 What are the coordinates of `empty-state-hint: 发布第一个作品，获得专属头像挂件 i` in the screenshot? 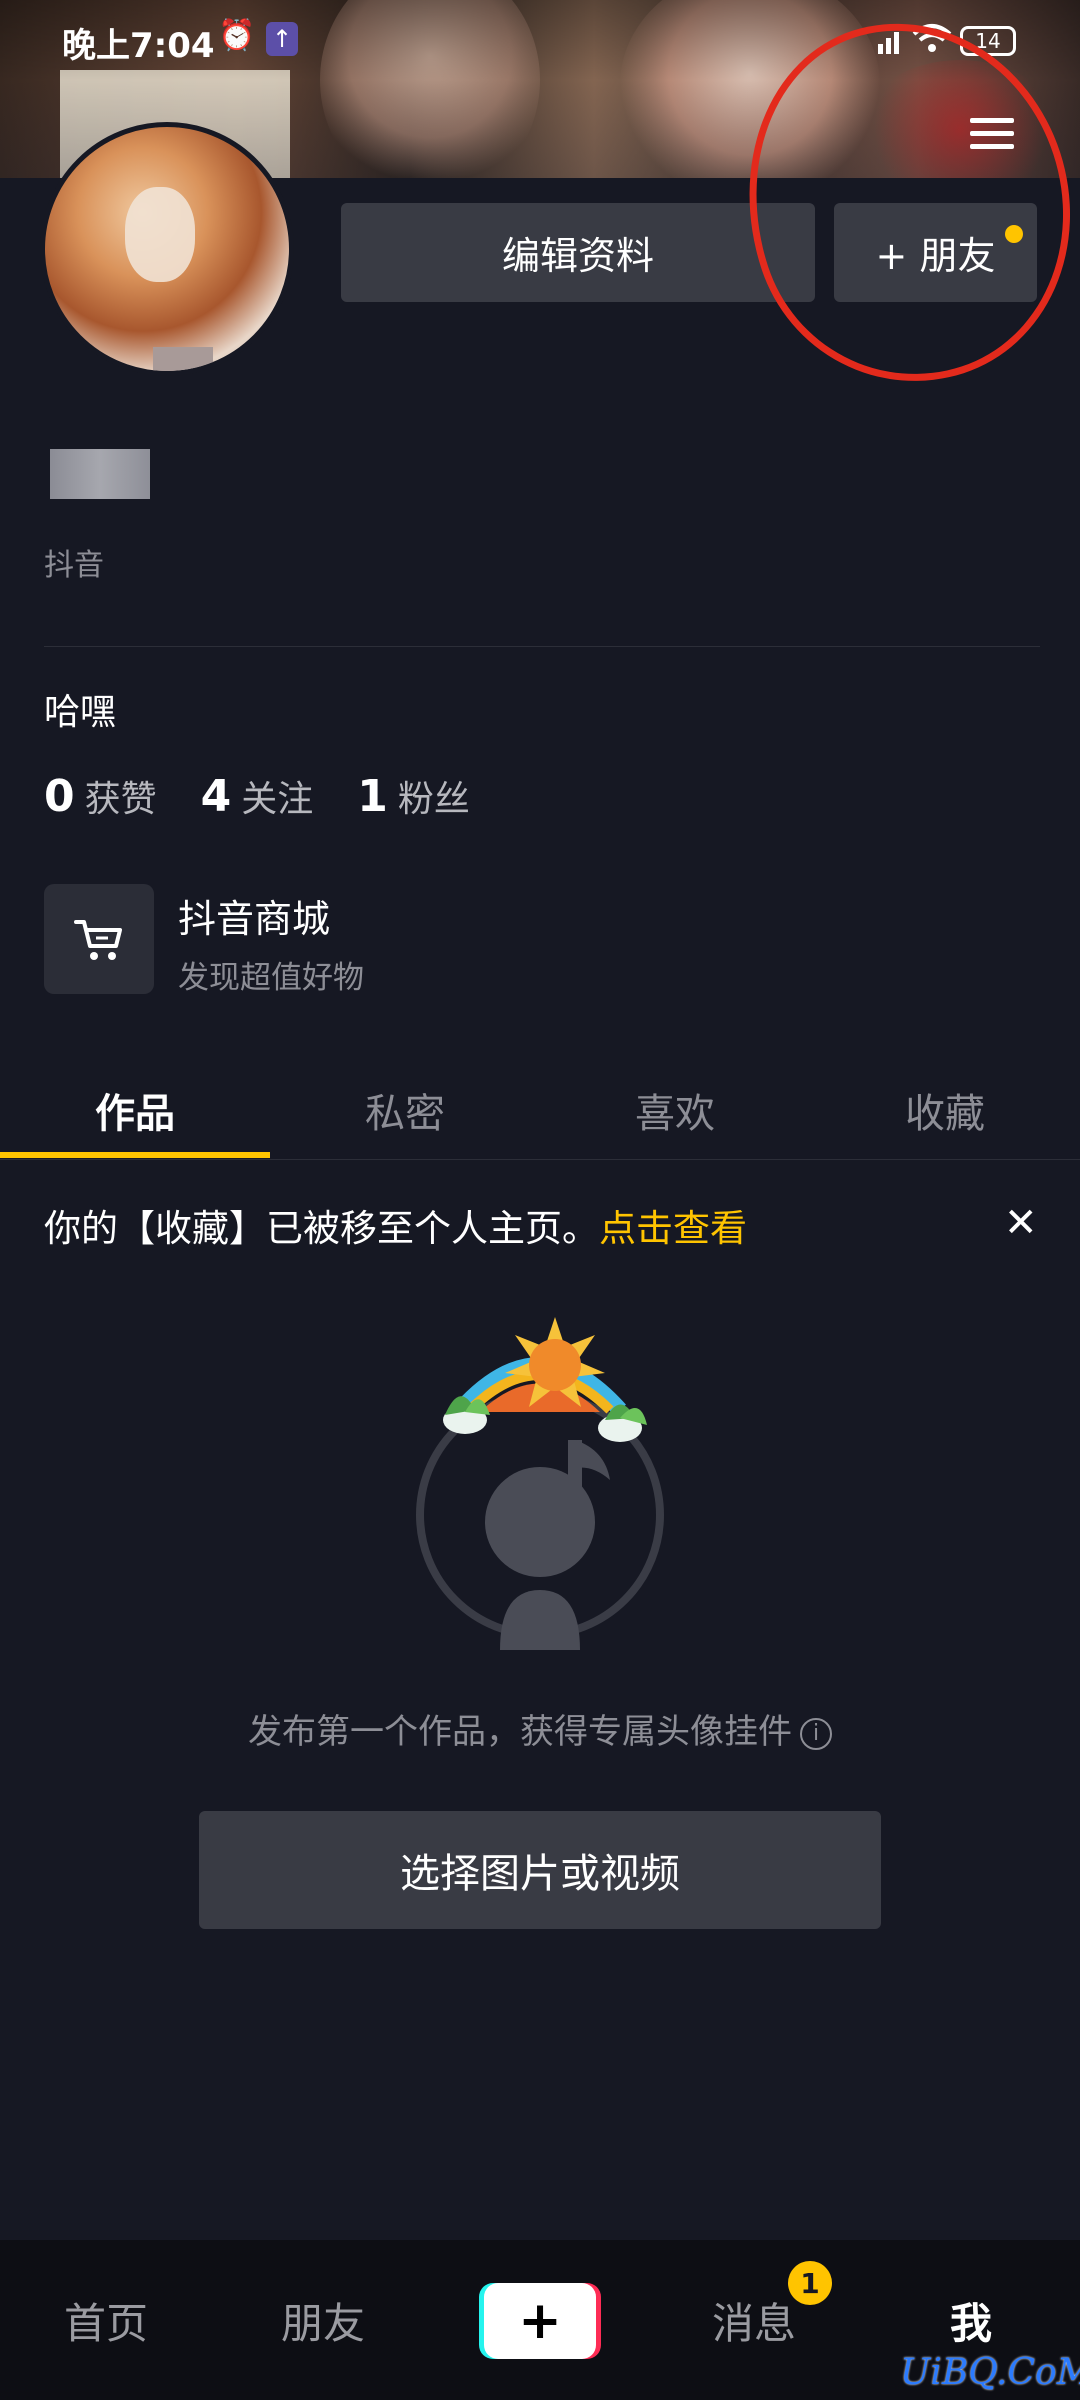 It's located at (540, 1728).